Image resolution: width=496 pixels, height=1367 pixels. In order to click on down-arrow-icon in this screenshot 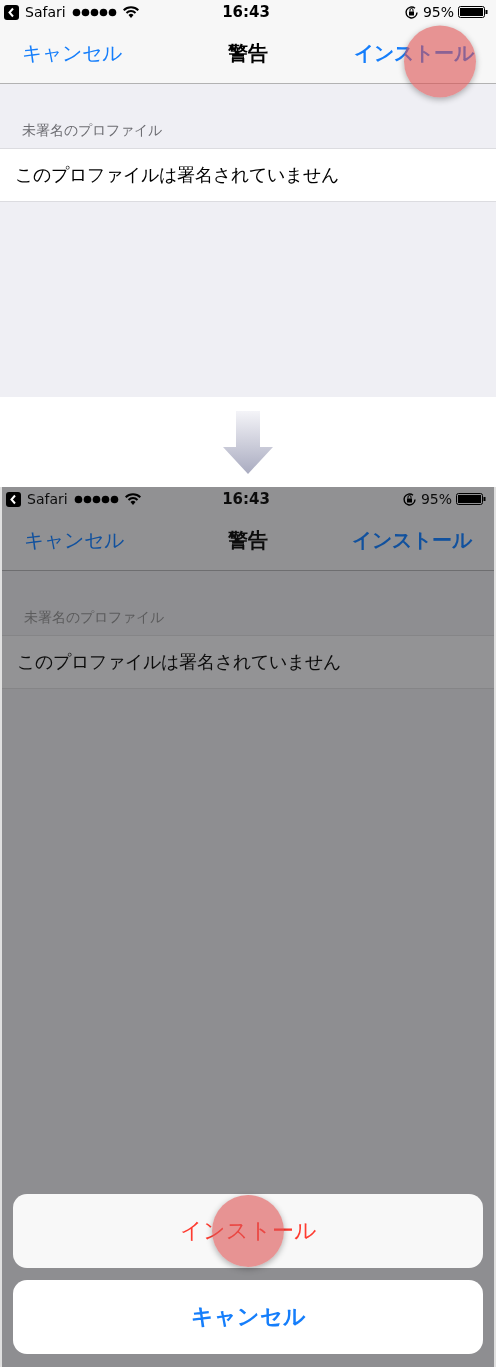, I will do `click(248, 442)`.